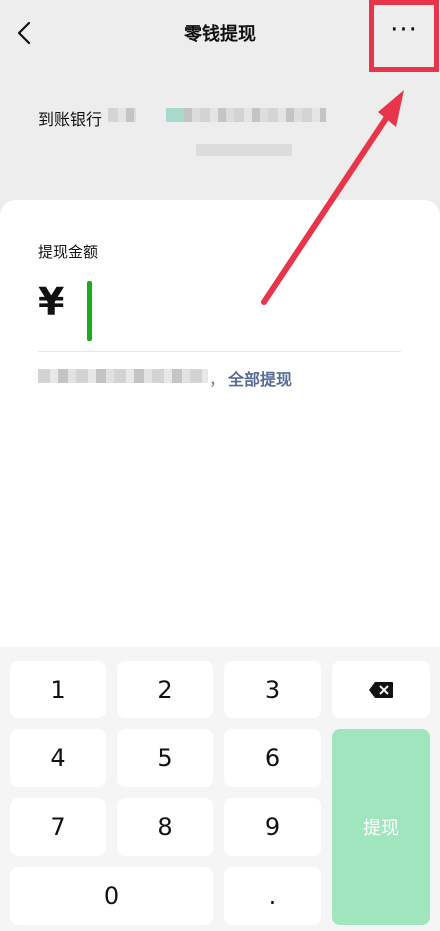 This screenshot has width=440, height=931. What do you see at coordinates (272, 689) in the screenshot?
I see `key-3: 3` at bounding box center [272, 689].